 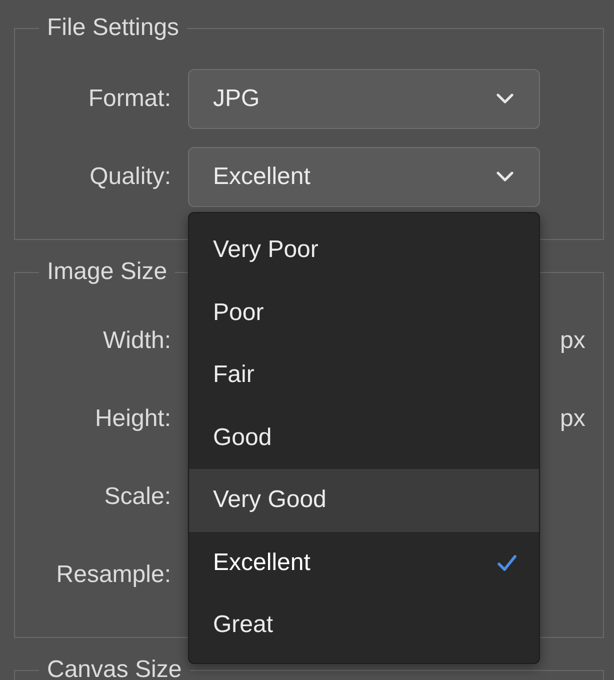 I want to click on field-label: Quality:, so click(x=129, y=177).